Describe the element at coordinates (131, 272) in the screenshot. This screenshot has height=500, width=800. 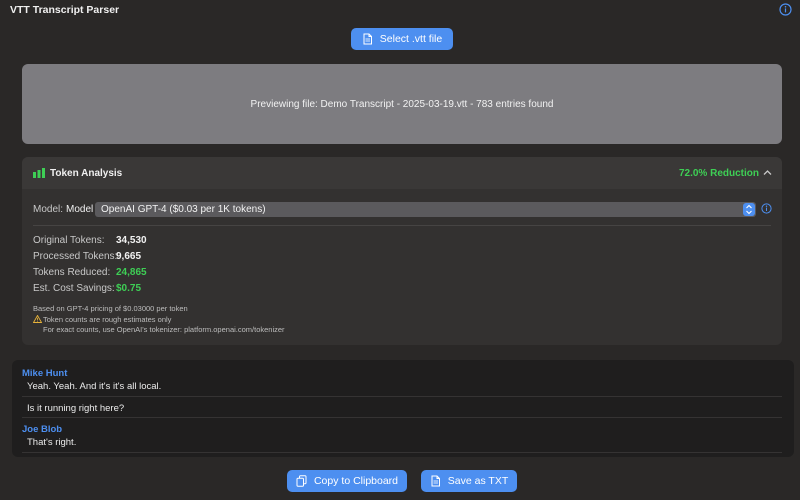
I see `tokens-reduced-value: 24,865` at that location.